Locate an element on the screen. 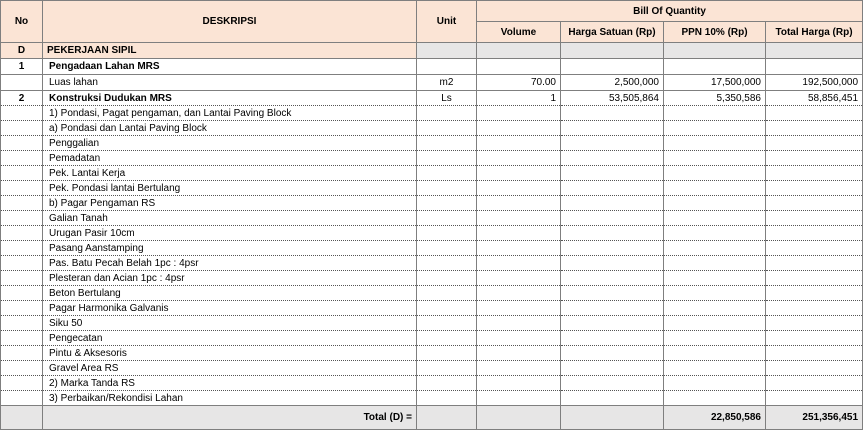 This screenshot has height=430, width=864. item1-sub-unit: m2 is located at coordinates (446, 82).